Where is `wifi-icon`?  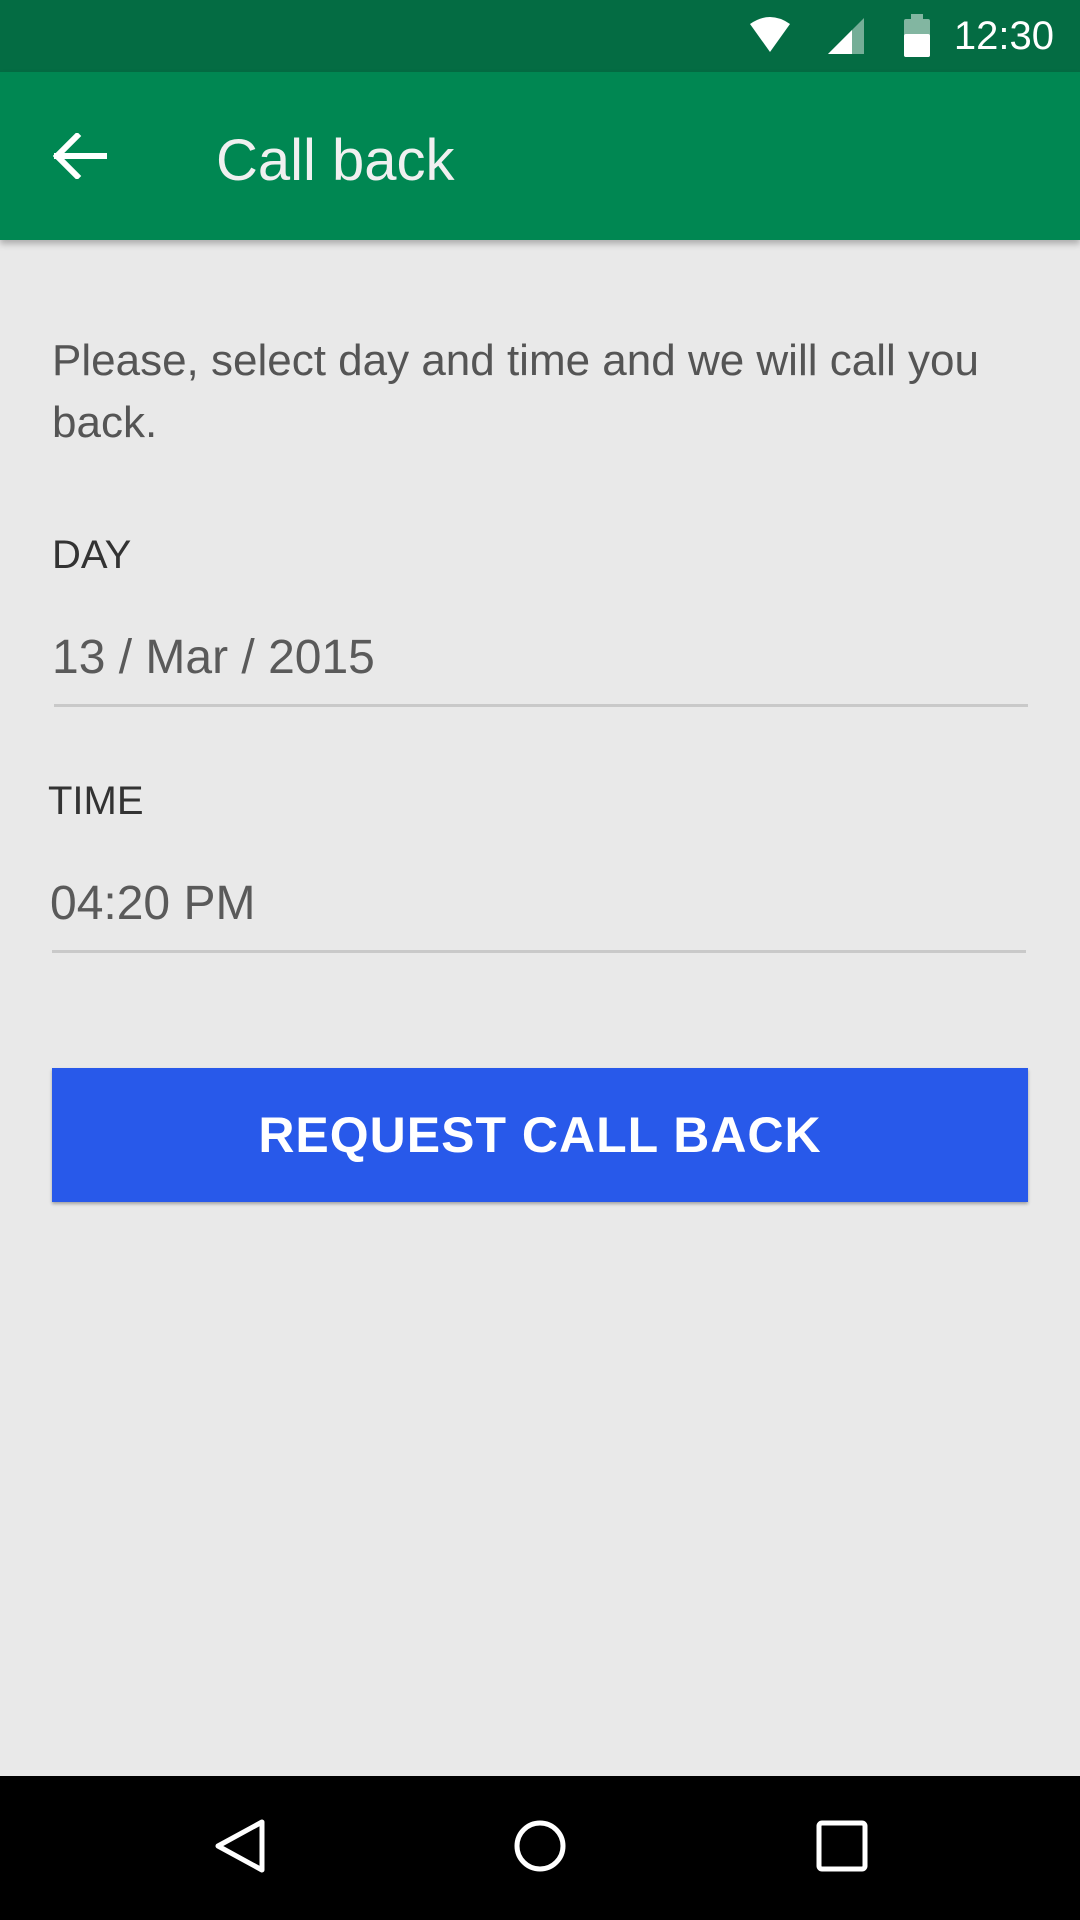
wifi-icon is located at coordinates (770, 37).